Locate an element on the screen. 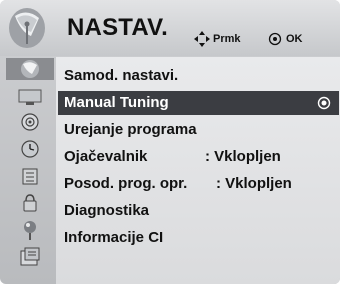 This screenshot has width=340, height=284. menu-item-label: Manual Tuning is located at coordinates (116, 102).